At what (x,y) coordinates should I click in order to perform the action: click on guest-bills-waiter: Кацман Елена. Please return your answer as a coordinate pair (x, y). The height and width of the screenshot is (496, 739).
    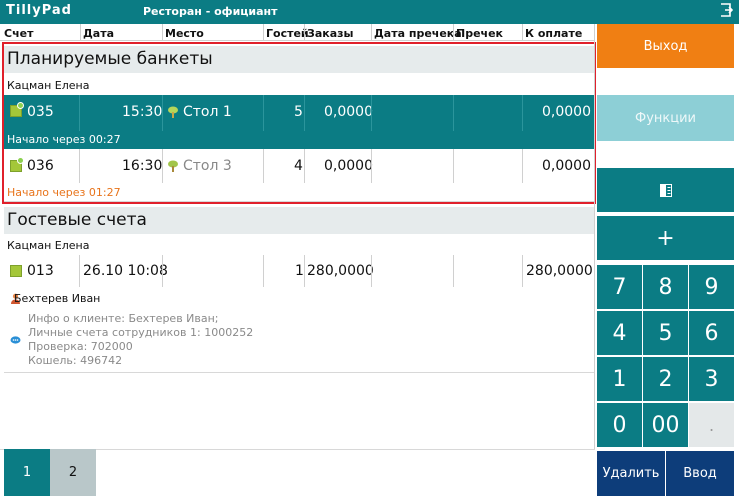
    Looking at the image, I should click on (299, 245).